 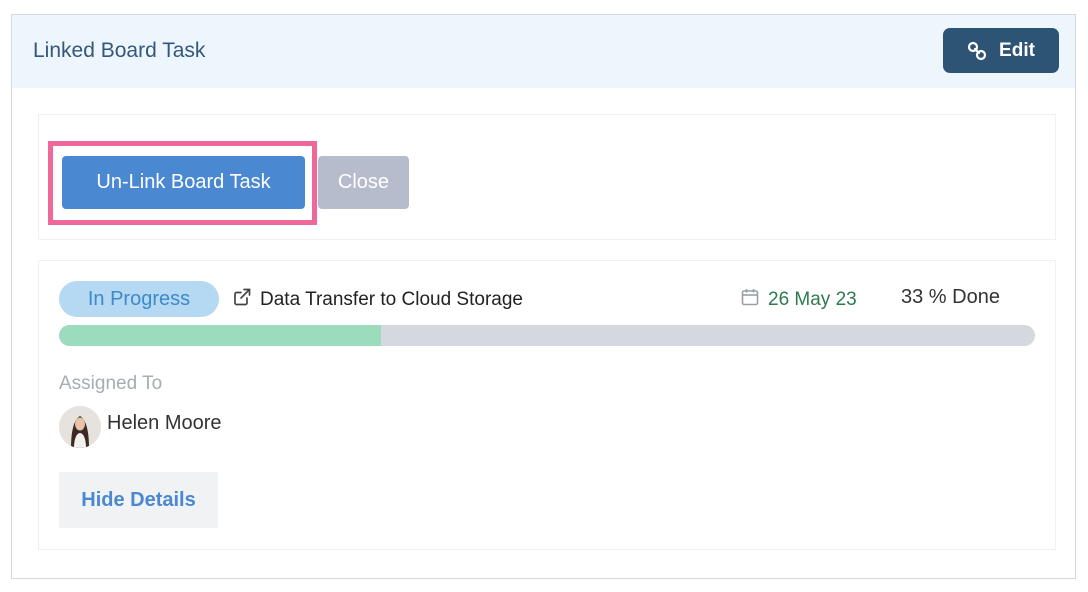 I want to click on edit-button: Edit, so click(x=1001, y=50).